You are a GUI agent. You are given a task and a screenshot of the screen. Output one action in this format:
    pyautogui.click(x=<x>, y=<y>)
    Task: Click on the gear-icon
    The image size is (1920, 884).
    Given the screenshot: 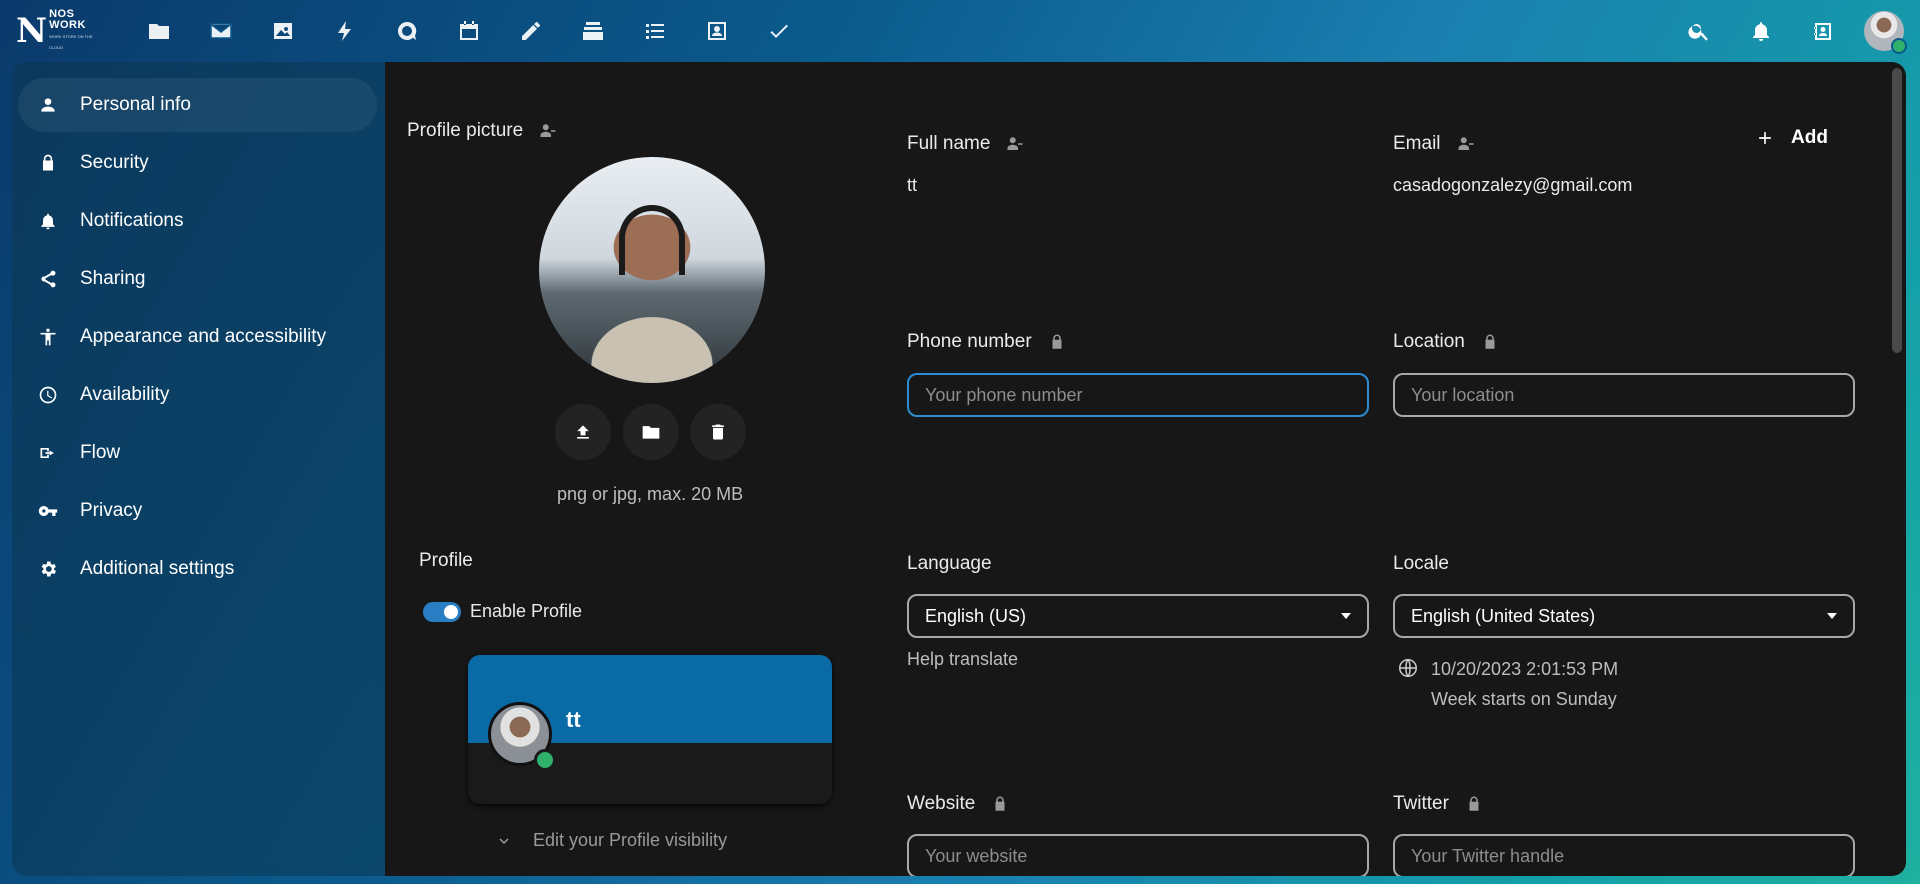 What is the action you would take?
    pyautogui.click(x=48, y=569)
    